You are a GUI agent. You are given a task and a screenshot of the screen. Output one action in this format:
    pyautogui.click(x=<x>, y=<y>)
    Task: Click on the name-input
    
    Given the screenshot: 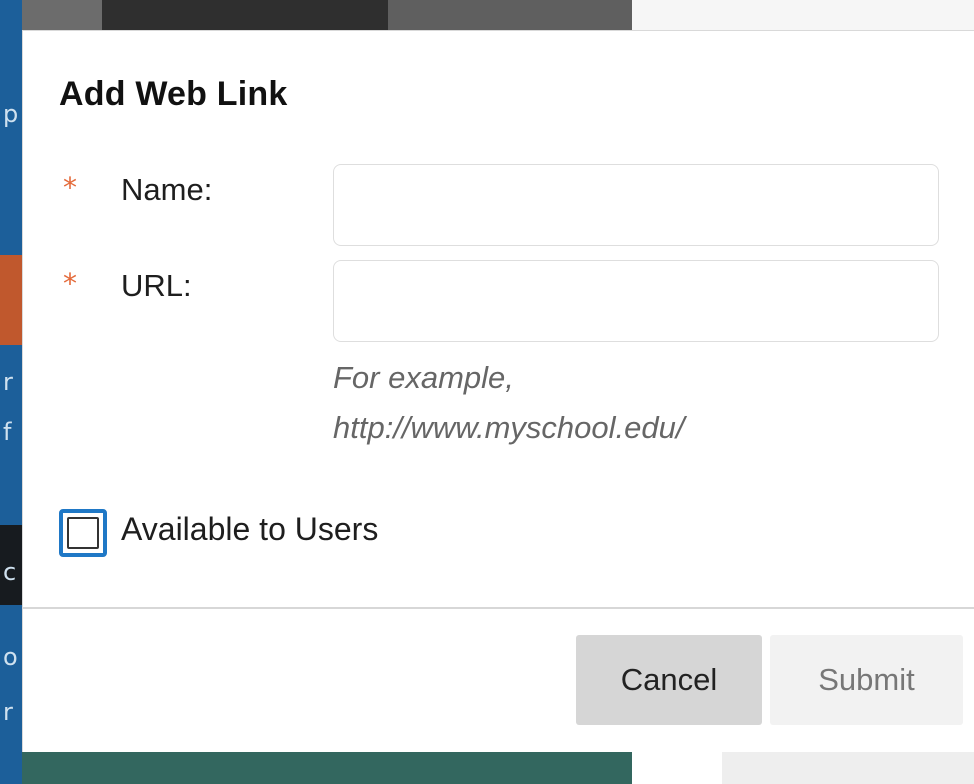 What is the action you would take?
    pyautogui.click(x=636, y=205)
    